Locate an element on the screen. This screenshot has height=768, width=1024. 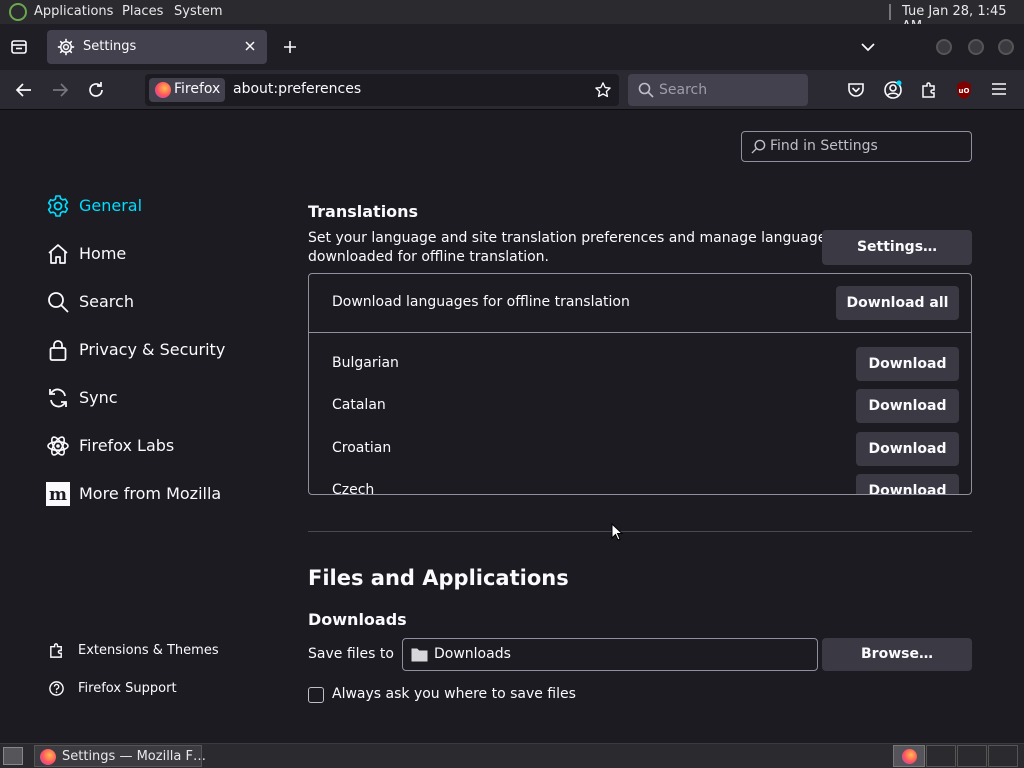
nav-label: Firefox Labs is located at coordinates (127, 445).